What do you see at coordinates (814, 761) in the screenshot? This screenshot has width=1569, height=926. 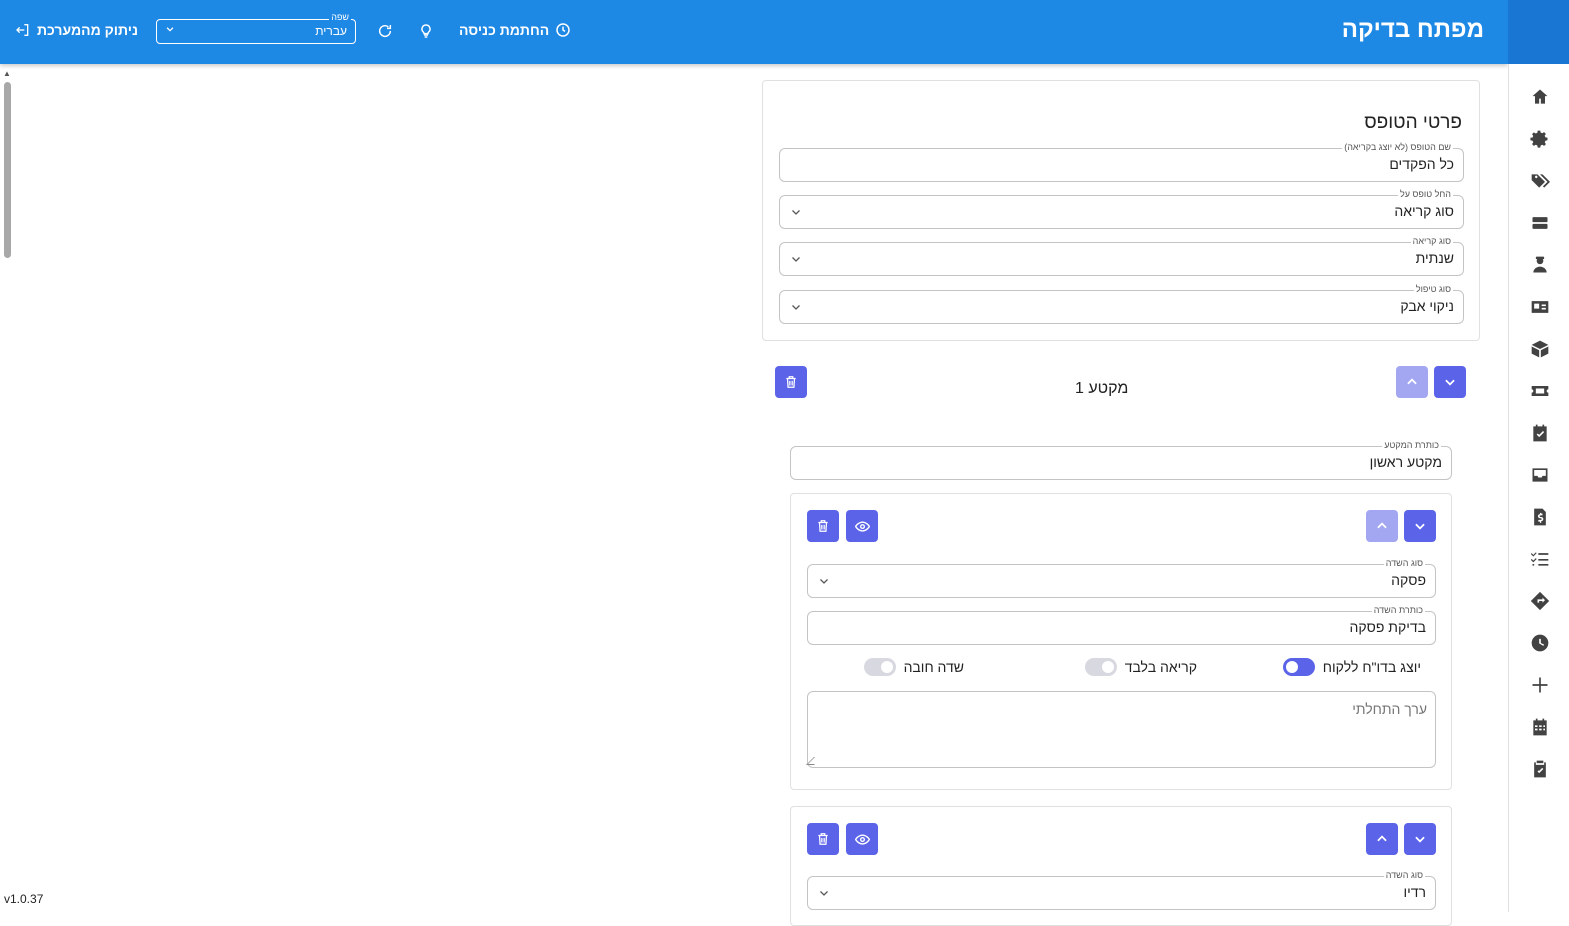 I see `resize-handle` at bounding box center [814, 761].